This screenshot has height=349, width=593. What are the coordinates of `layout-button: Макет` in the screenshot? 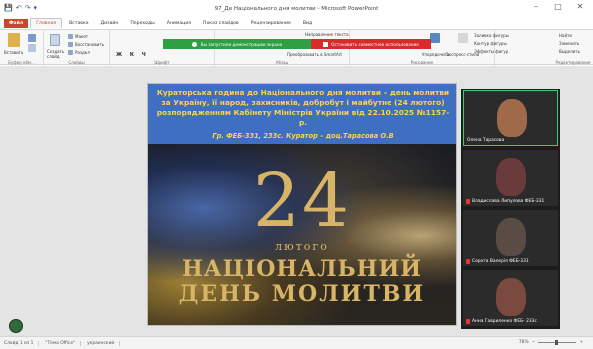 It's located at (81, 36).